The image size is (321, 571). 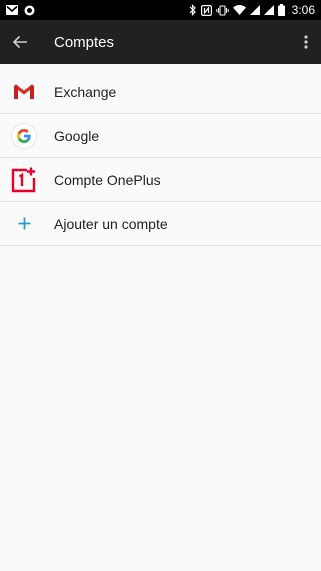 I want to click on battery-icon, so click(x=281, y=10).